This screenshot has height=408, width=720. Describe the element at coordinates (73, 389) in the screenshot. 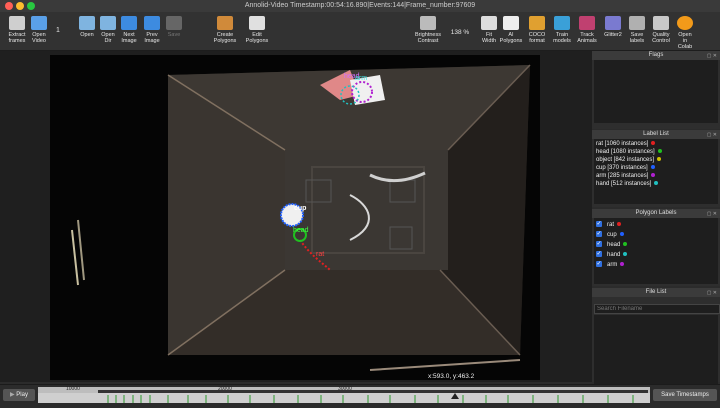

I see `timeline-tick: 10000` at that location.